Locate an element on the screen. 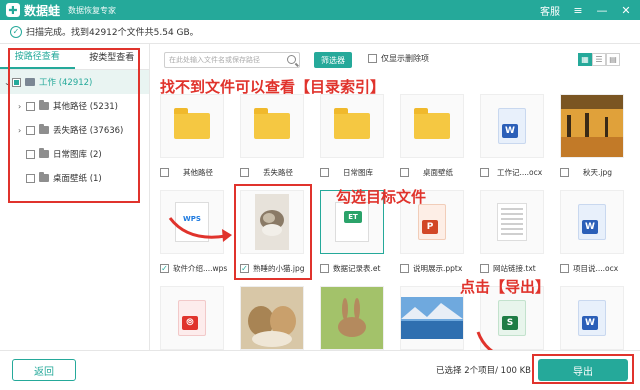 The image size is (640, 390). back-button: 返回 is located at coordinates (44, 370).